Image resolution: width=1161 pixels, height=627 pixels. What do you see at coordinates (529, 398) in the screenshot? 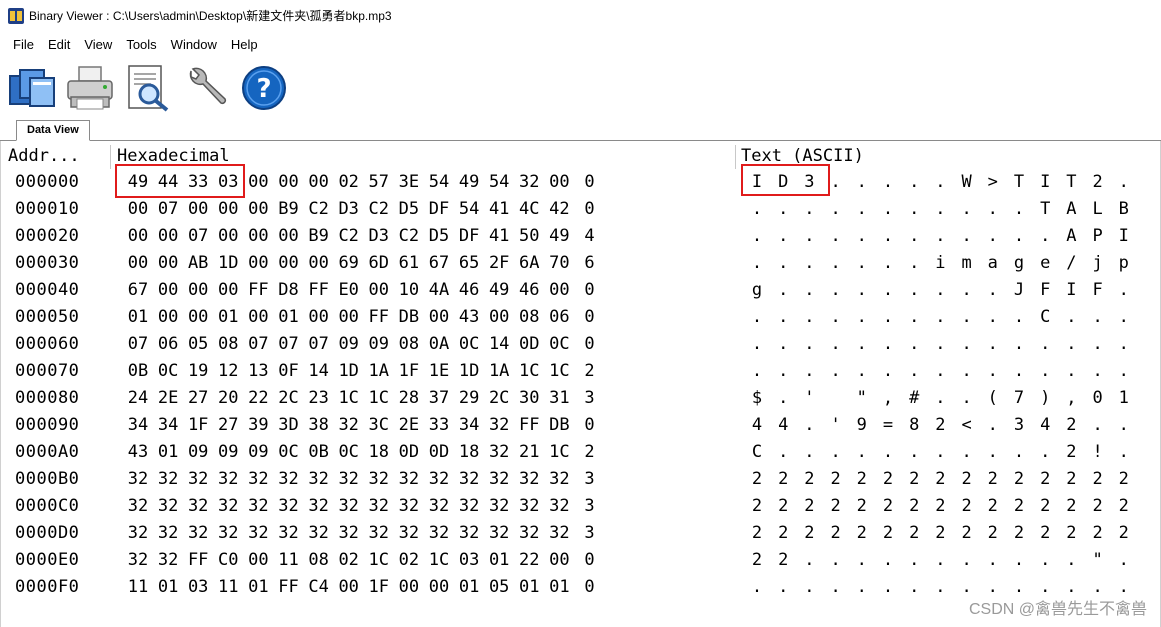
I see `hex-byte: 30` at bounding box center [529, 398].